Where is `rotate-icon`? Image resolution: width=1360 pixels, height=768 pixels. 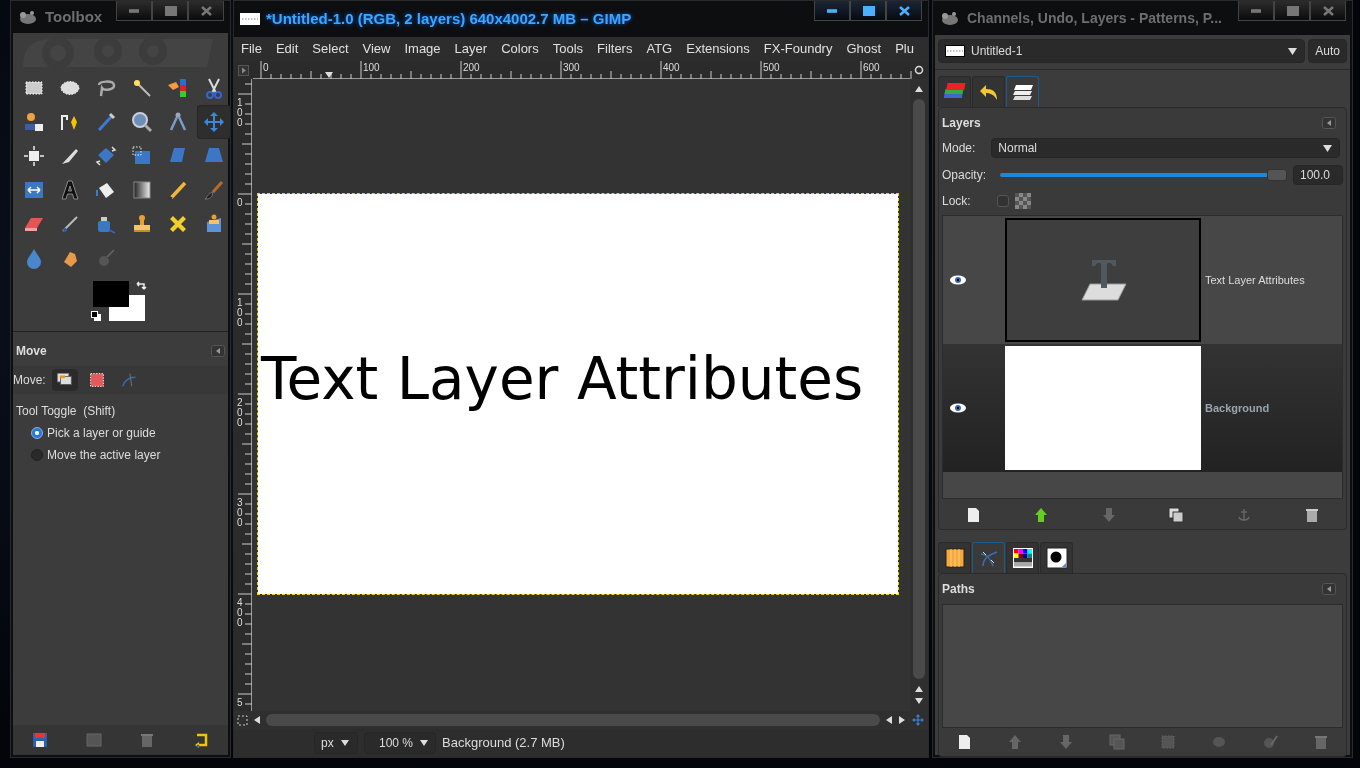
rotate-icon is located at coordinates (106, 156).